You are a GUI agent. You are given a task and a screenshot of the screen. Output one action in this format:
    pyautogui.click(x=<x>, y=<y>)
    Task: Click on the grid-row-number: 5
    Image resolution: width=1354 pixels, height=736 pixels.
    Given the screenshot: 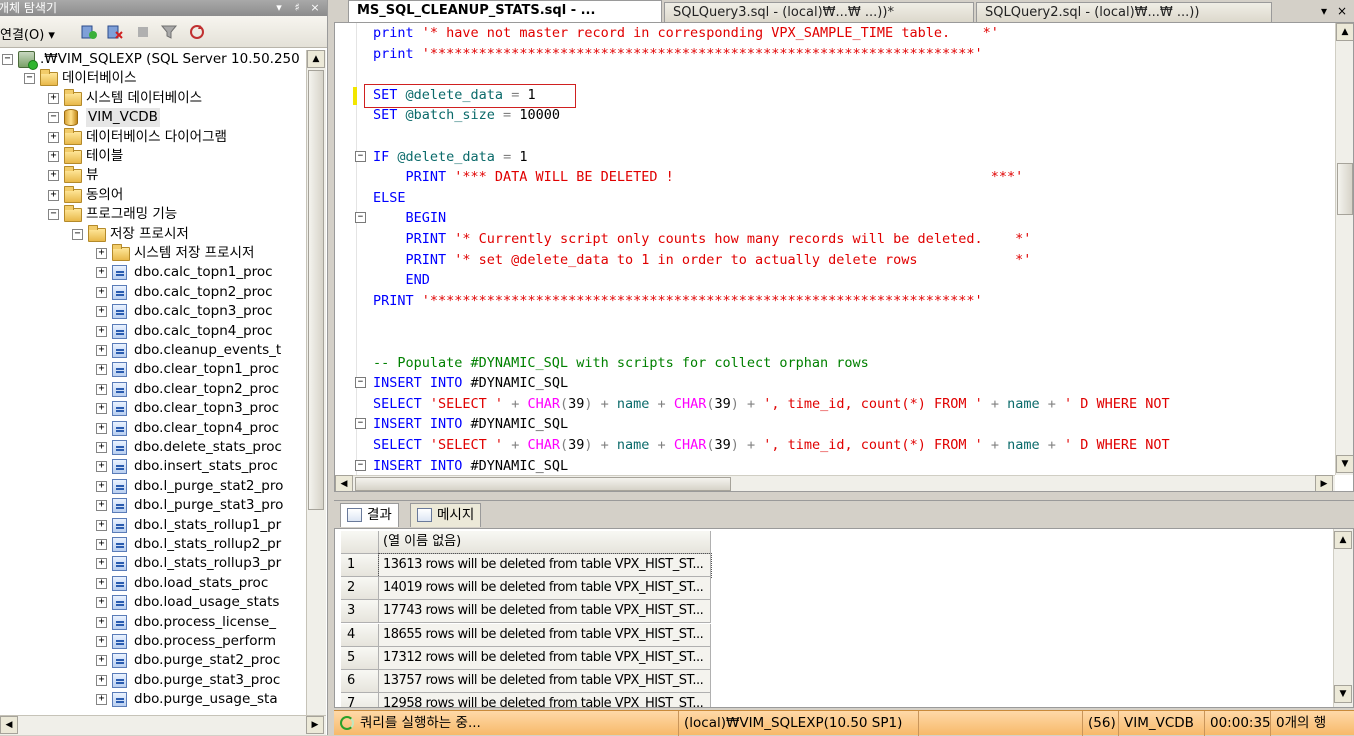 What is the action you would take?
    pyautogui.click(x=360, y=658)
    